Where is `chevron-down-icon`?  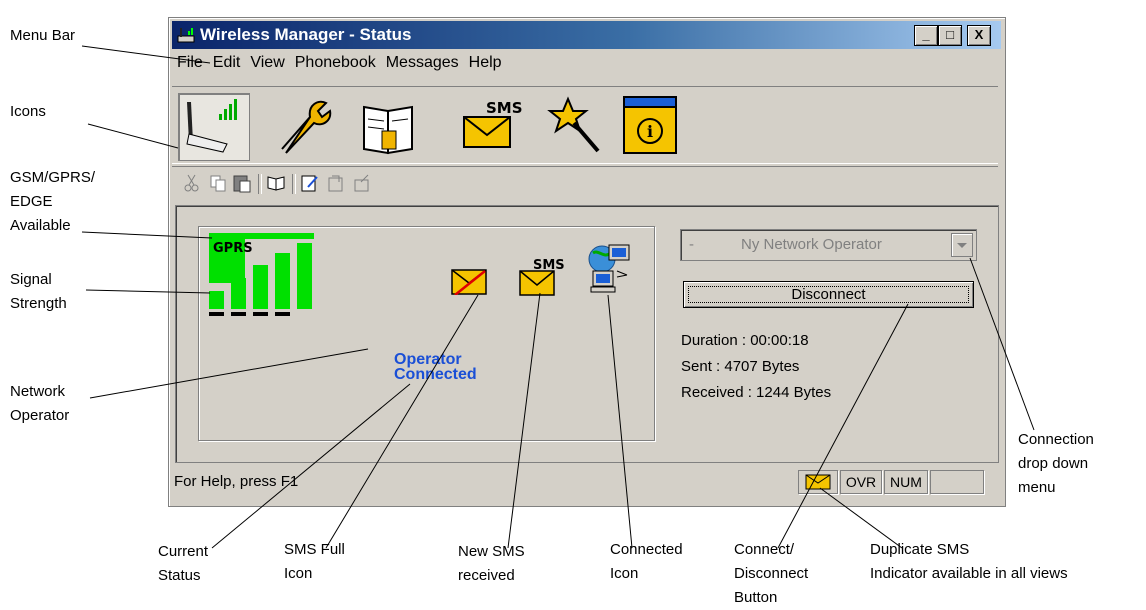 chevron-down-icon is located at coordinates (962, 245).